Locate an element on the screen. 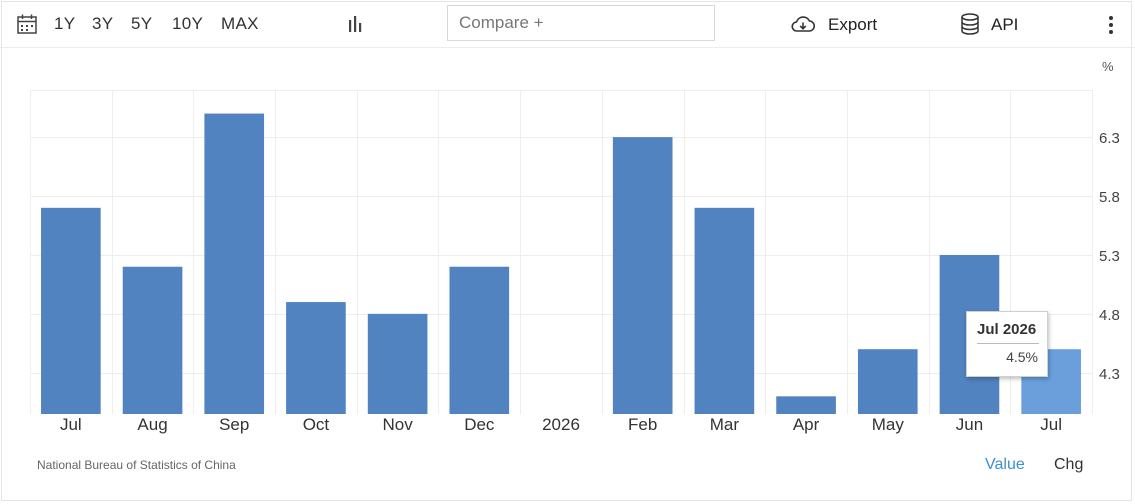  x-tick-label: Nov is located at coordinates (397, 424).